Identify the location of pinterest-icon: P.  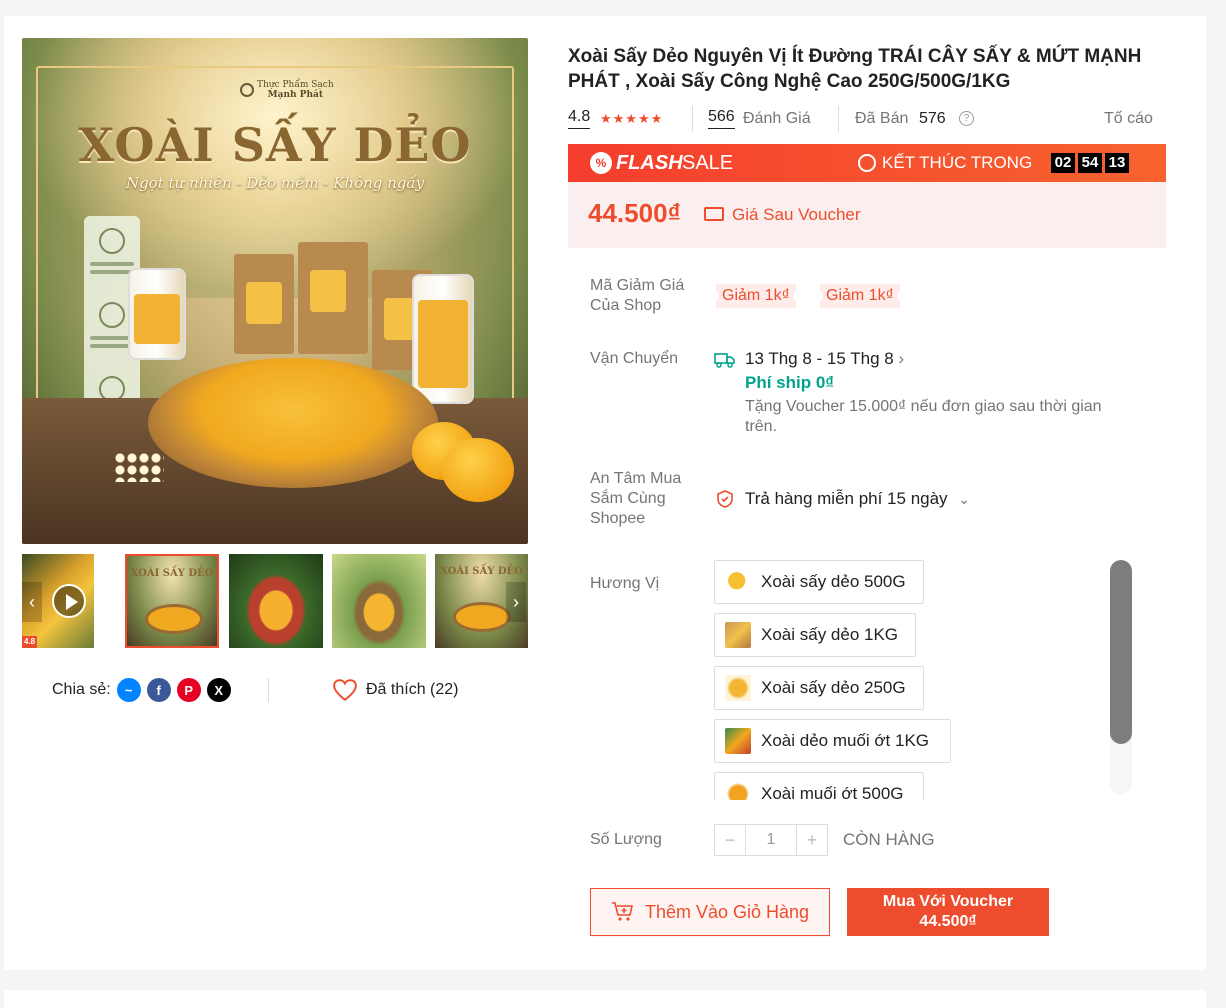
(188, 690).